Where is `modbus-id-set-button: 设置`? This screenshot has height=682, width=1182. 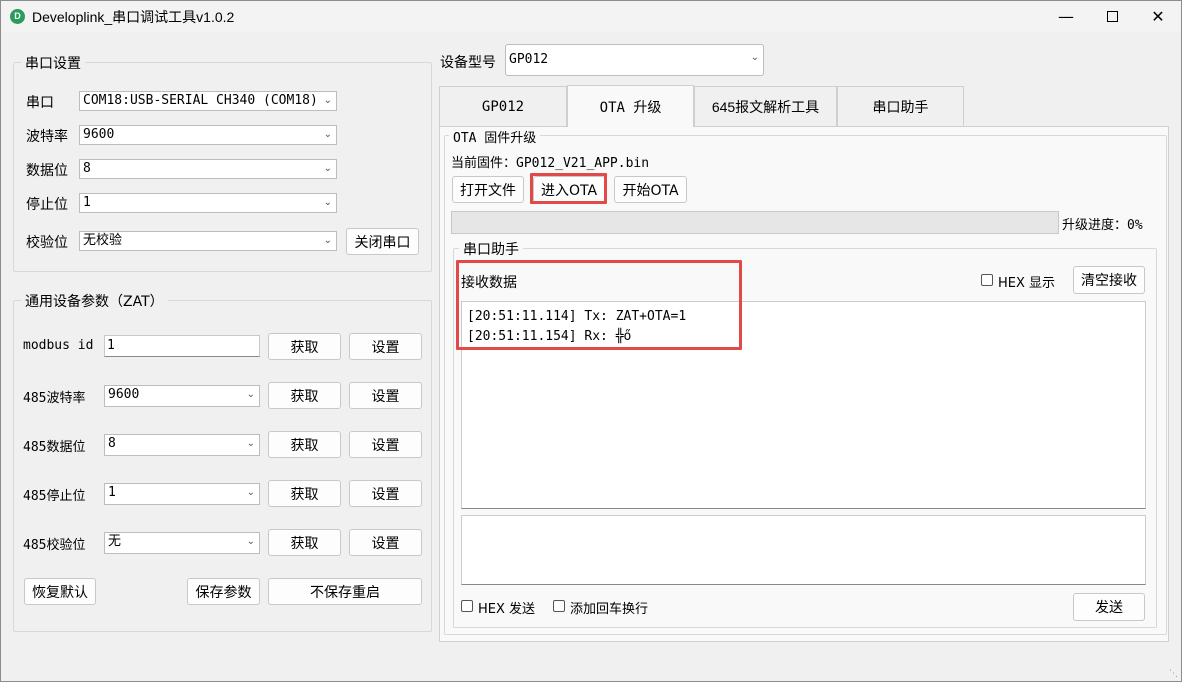 modbus-id-set-button: 设置 is located at coordinates (385, 346).